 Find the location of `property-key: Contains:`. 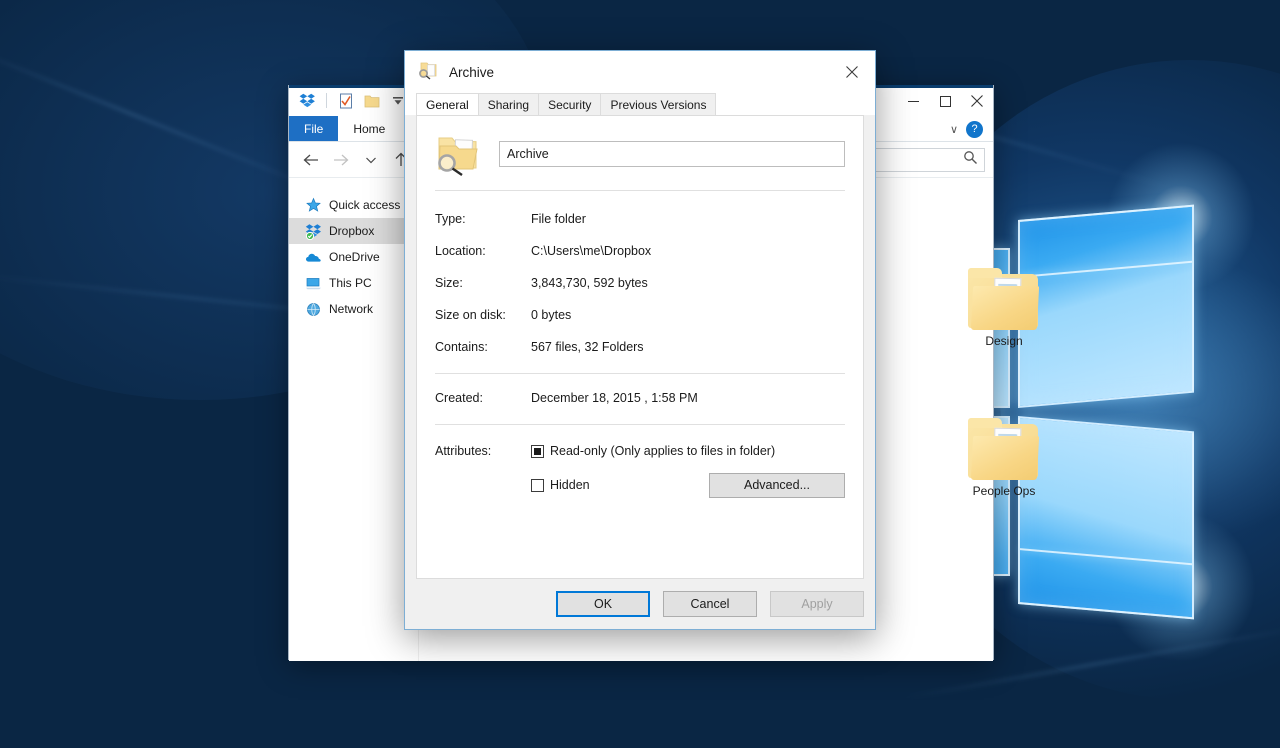

property-key: Contains: is located at coordinates (461, 347).